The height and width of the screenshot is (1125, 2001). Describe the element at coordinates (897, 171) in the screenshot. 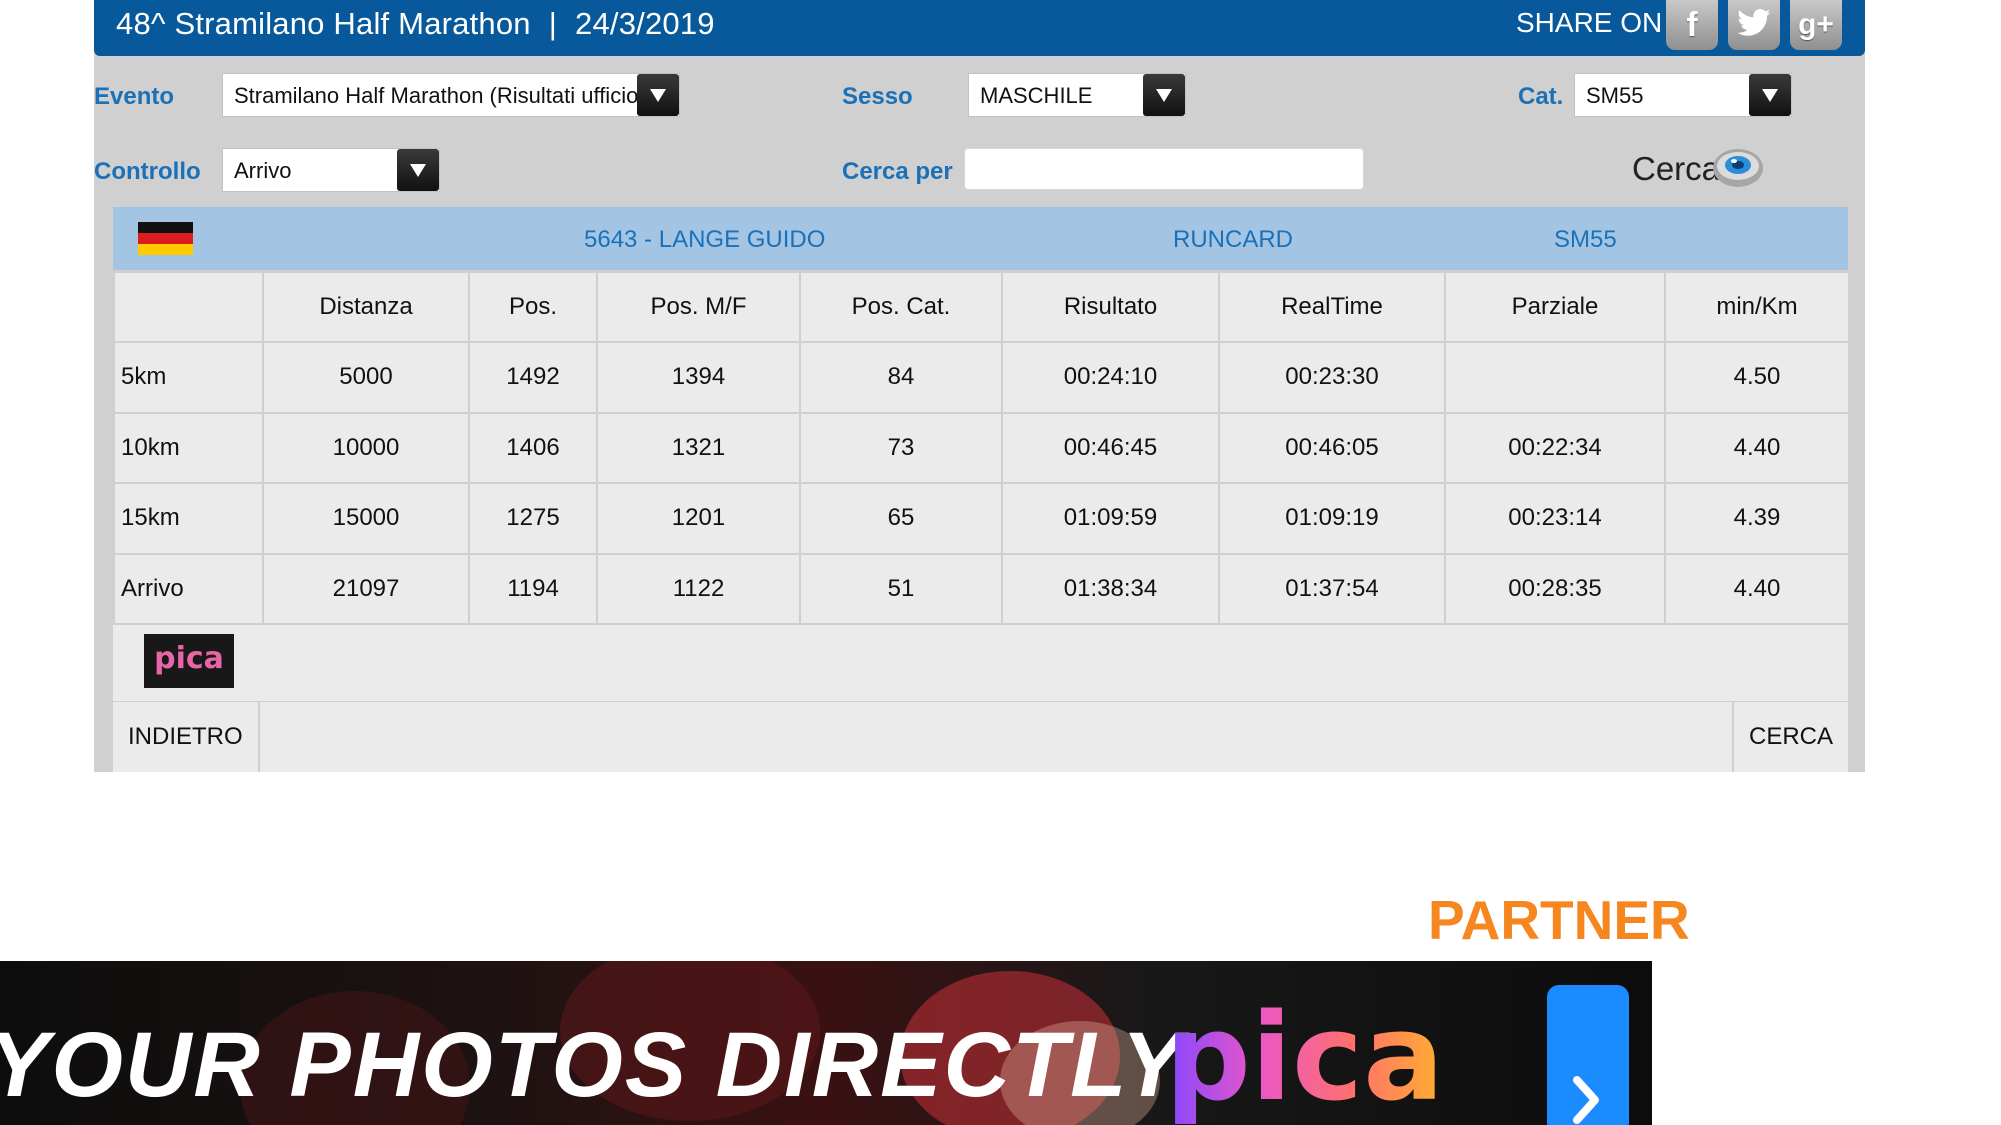

I see `cerca-per-label: Cerca per` at that location.